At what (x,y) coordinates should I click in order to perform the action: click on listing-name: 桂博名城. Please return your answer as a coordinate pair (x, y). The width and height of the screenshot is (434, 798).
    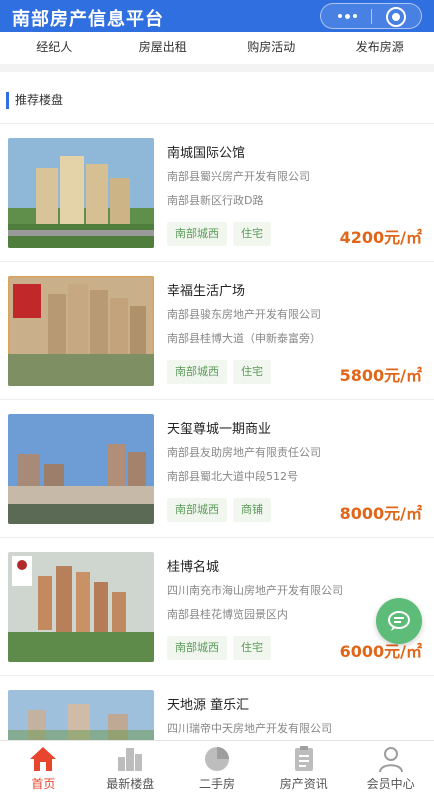
    Looking at the image, I should click on (193, 567).